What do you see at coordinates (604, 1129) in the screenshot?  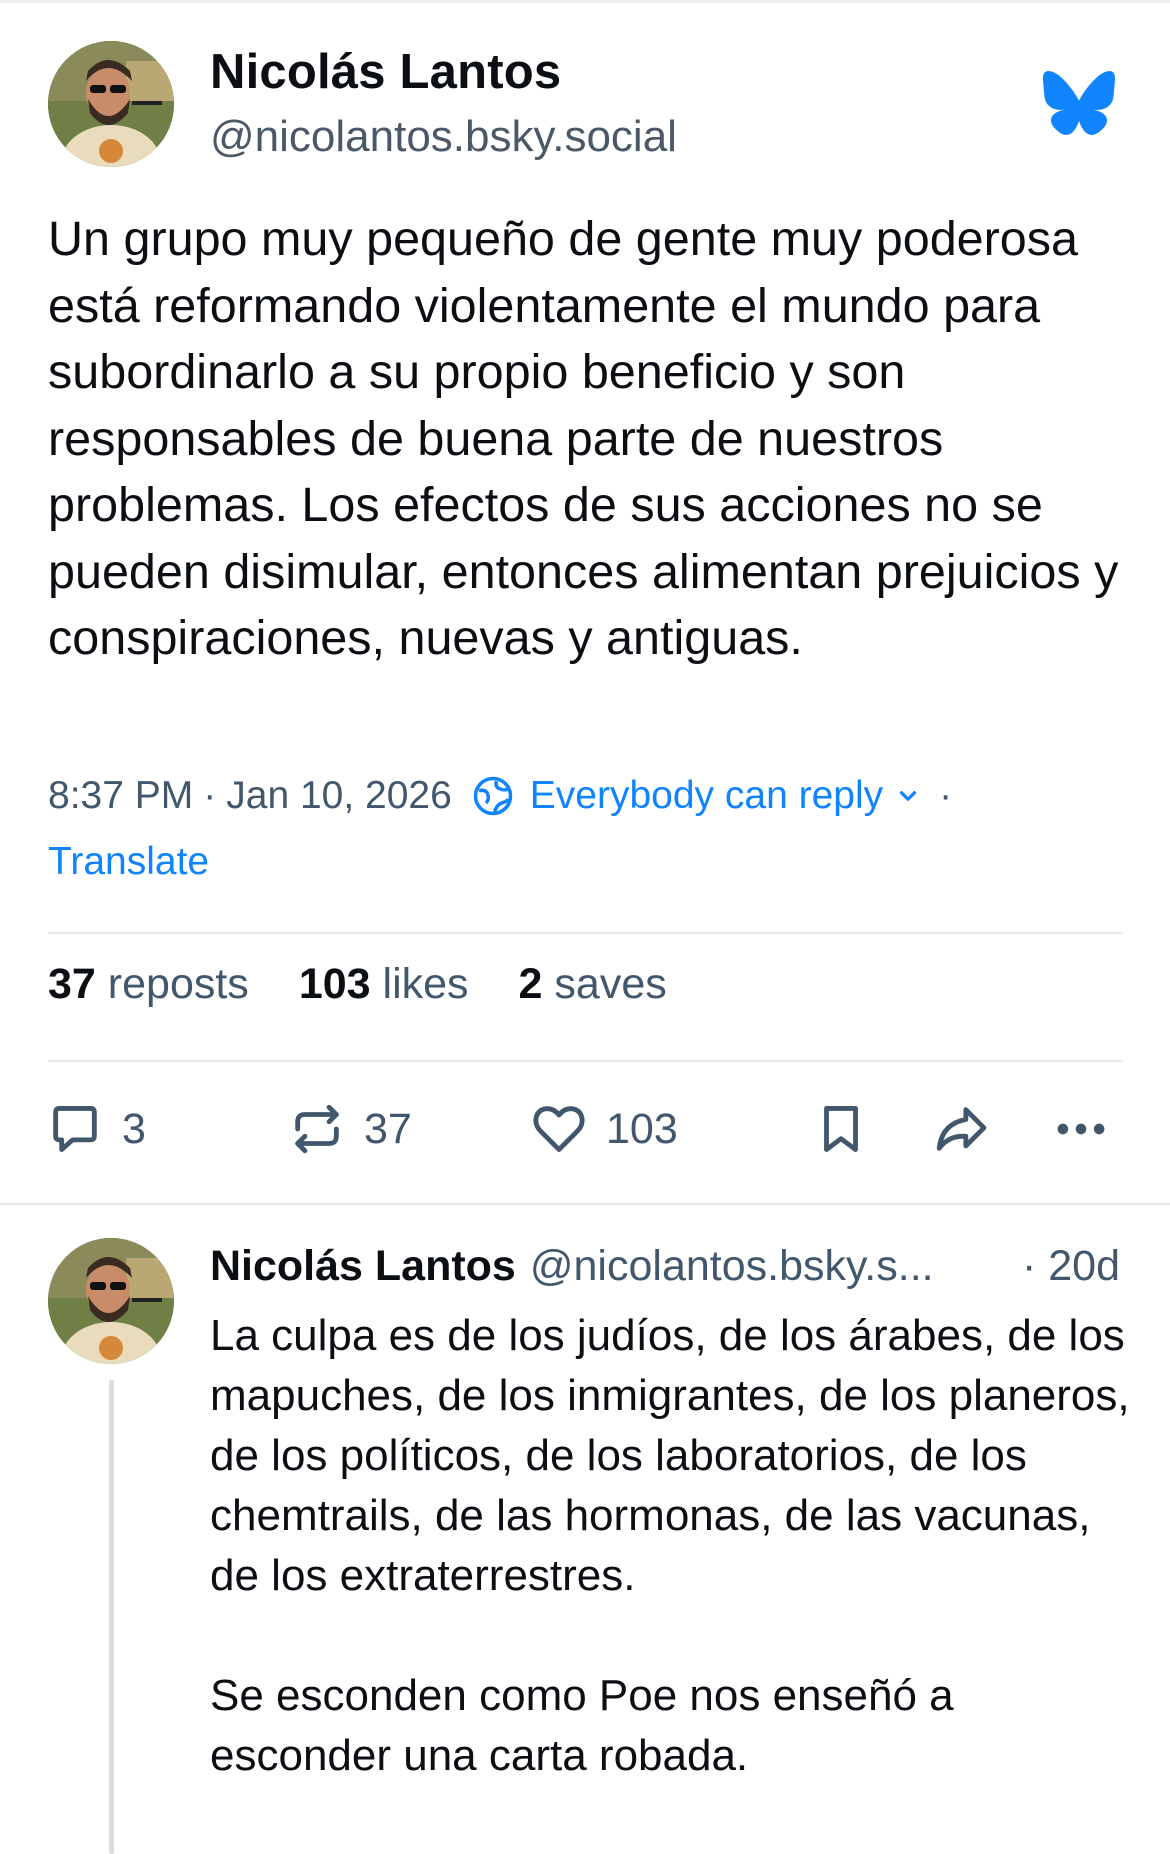 I see `like-button: 103` at bounding box center [604, 1129].